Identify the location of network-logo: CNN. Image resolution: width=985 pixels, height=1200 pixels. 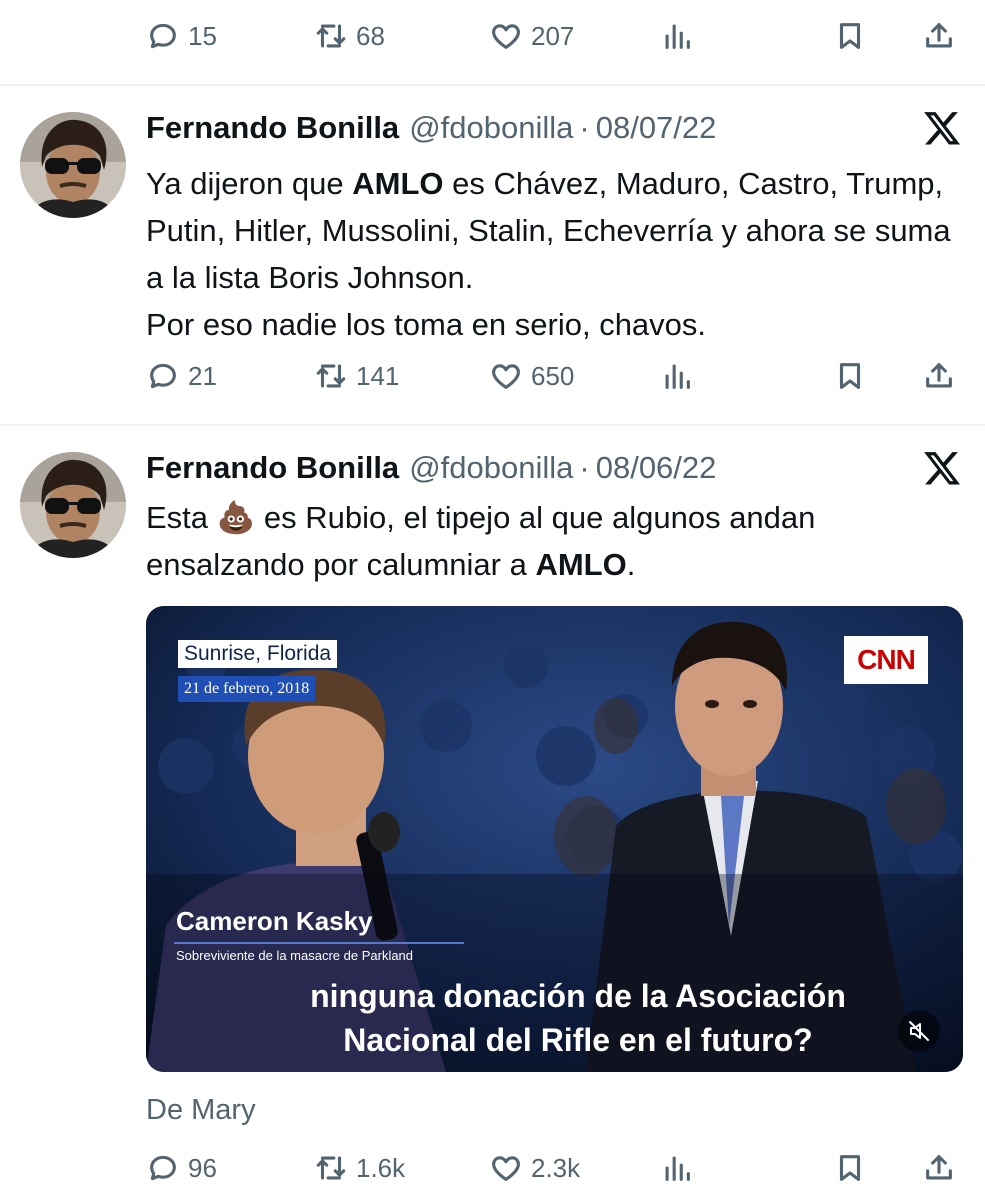
(886, 660).